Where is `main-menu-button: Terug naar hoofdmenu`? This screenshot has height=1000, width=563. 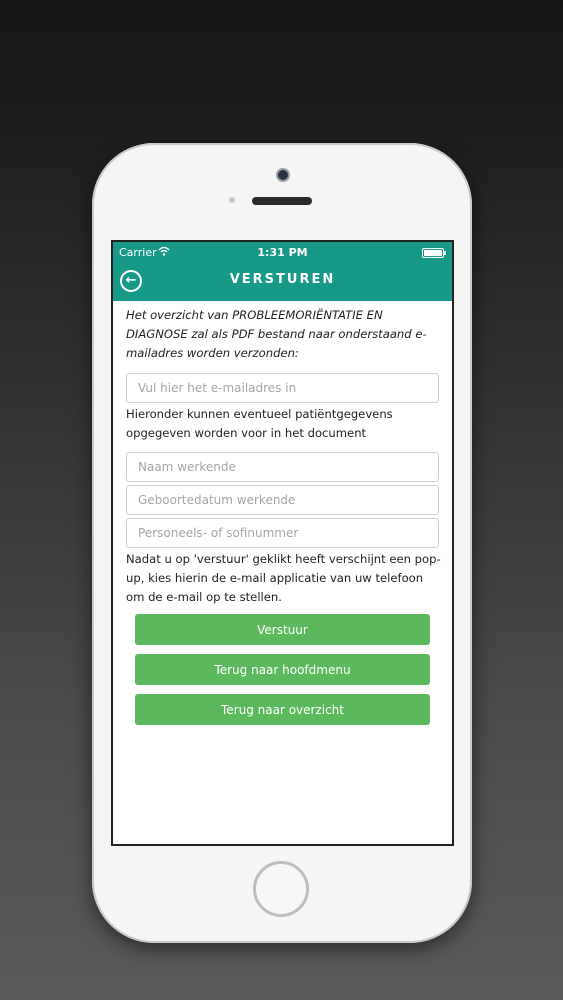 main-menu-button: Terug naar hoofdmenu is located at coordinates (282, 669).